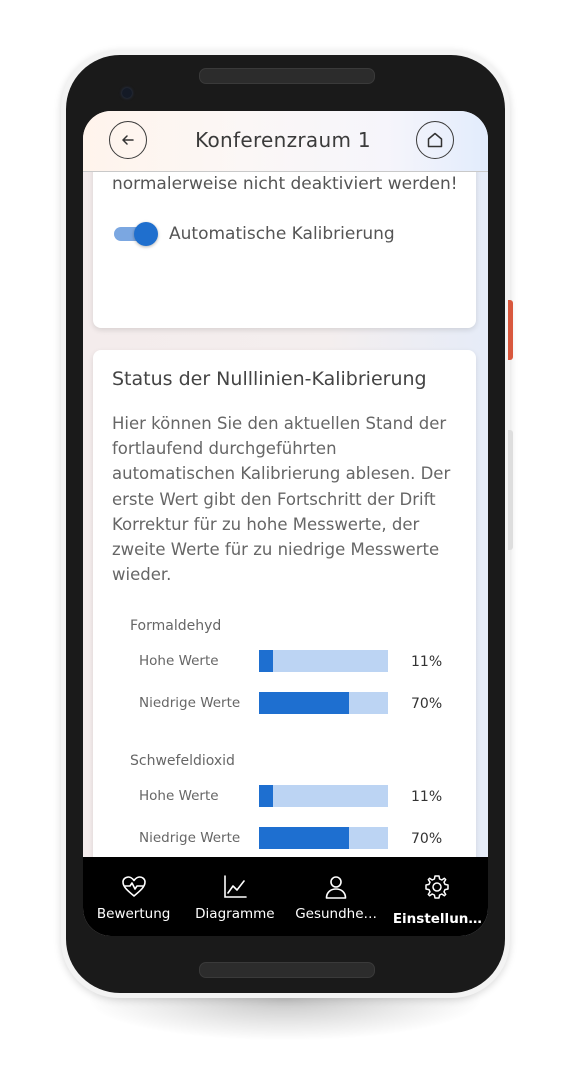  I want to click on nav-item-bewertung: Bewertung, so click(133, 896).